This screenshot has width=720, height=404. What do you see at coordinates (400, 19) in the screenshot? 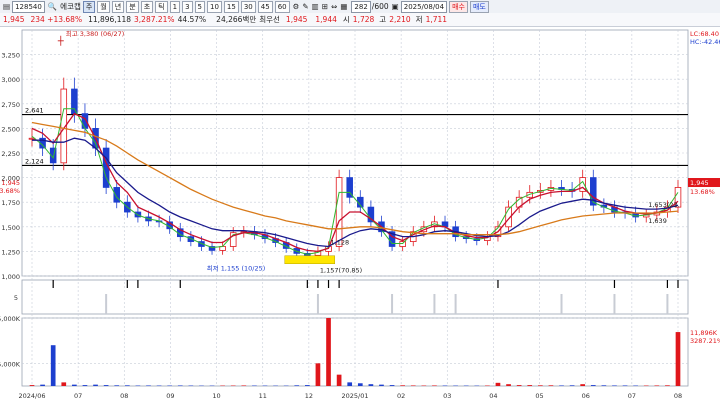
I see `high-price: 2,210` at bounding box center [400, 19].